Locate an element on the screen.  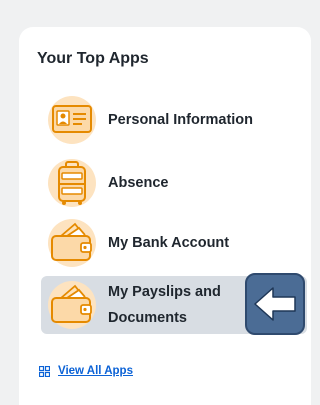
app-label-line1: My Payslips and is located at coordinates (164, 292).